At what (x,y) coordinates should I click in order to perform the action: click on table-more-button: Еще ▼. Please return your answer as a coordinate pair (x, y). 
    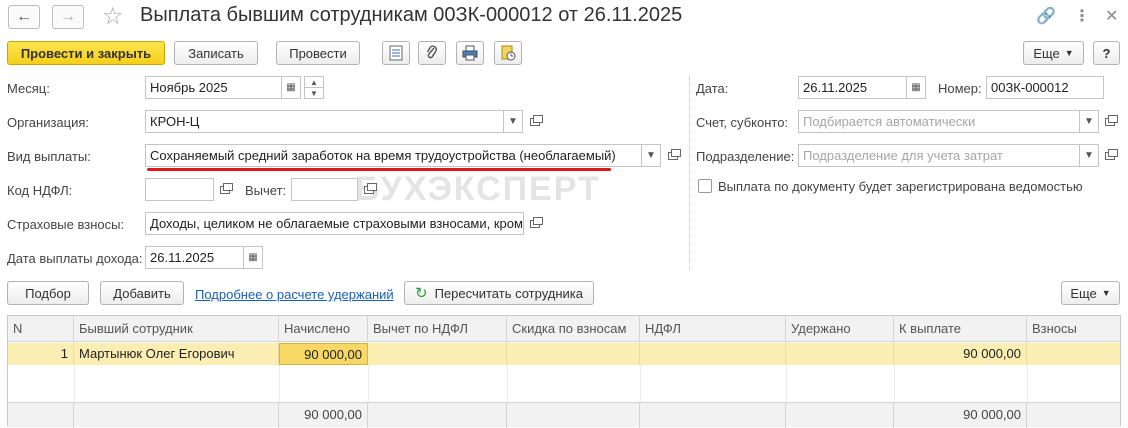
    Looking at the image, I should click on (1090, 293).